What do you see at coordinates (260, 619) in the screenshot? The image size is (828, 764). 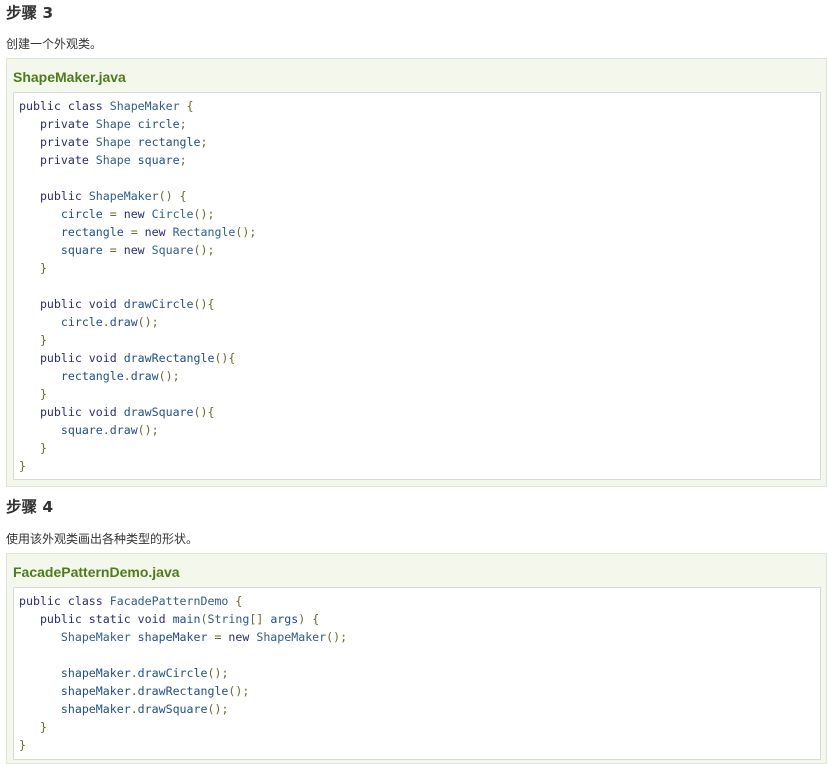 I see `code-token: []` at bounding box center [260, 619].